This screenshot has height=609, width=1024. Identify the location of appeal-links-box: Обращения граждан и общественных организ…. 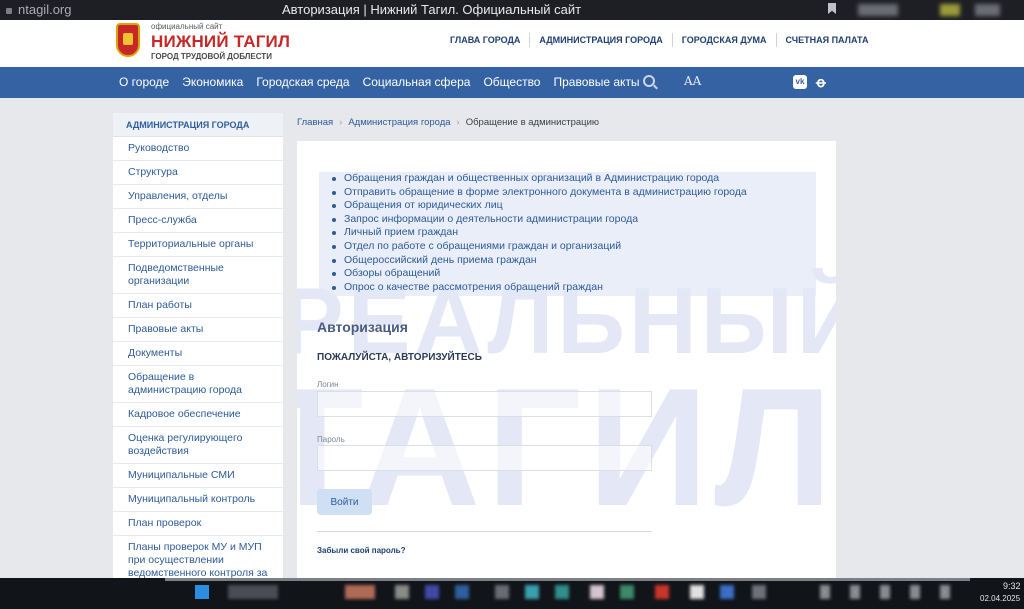
(567, 234).